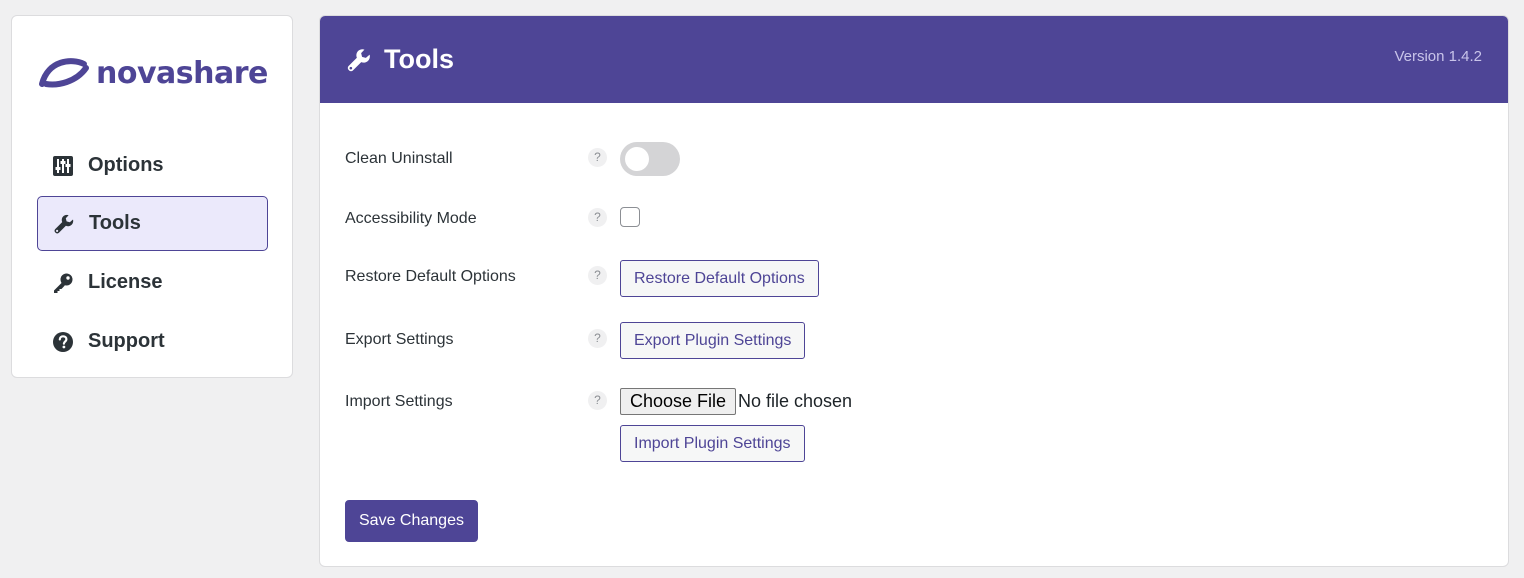  I want to click on file-status-text: No file chosen, so click(795, 401).